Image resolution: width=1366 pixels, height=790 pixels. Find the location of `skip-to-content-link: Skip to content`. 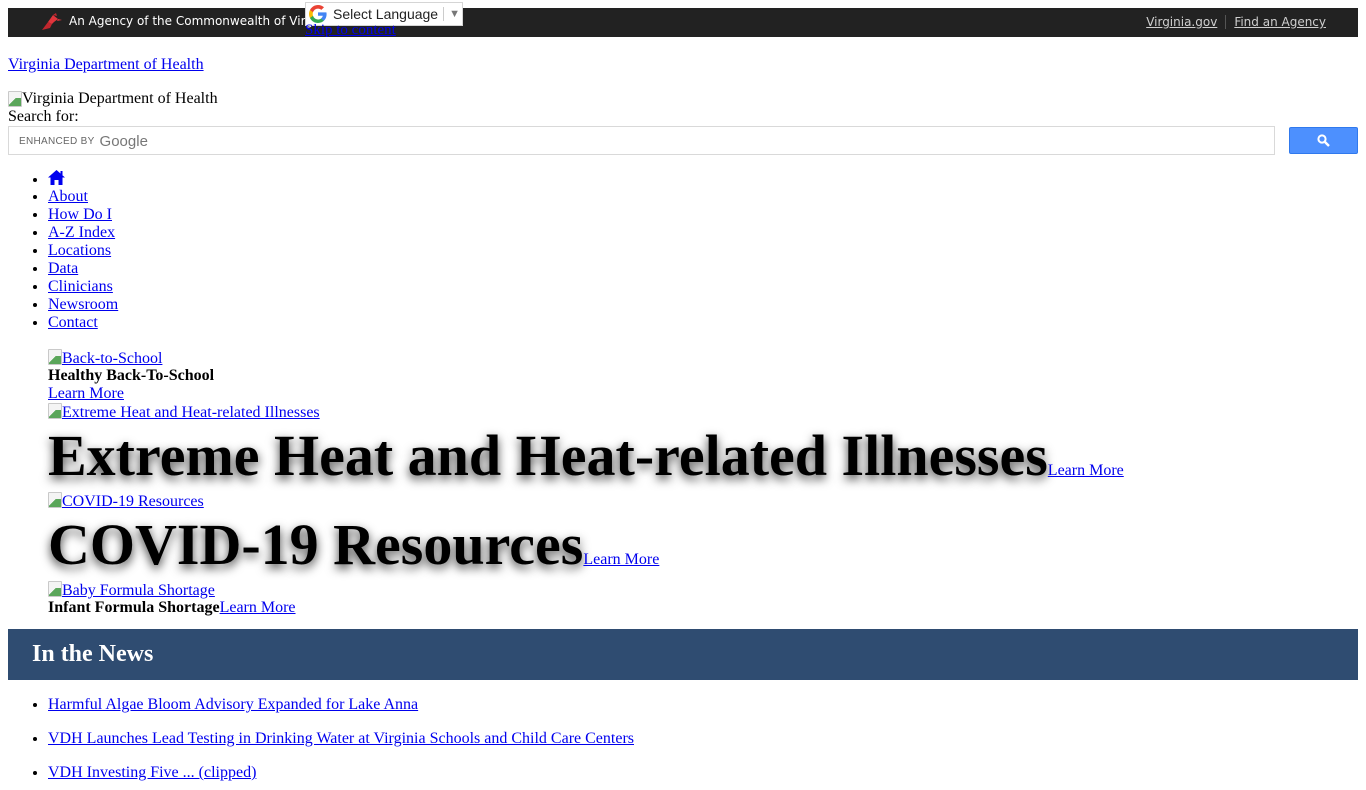

skip-to-content-link: Skip to content is located at coordinates (350, 30).